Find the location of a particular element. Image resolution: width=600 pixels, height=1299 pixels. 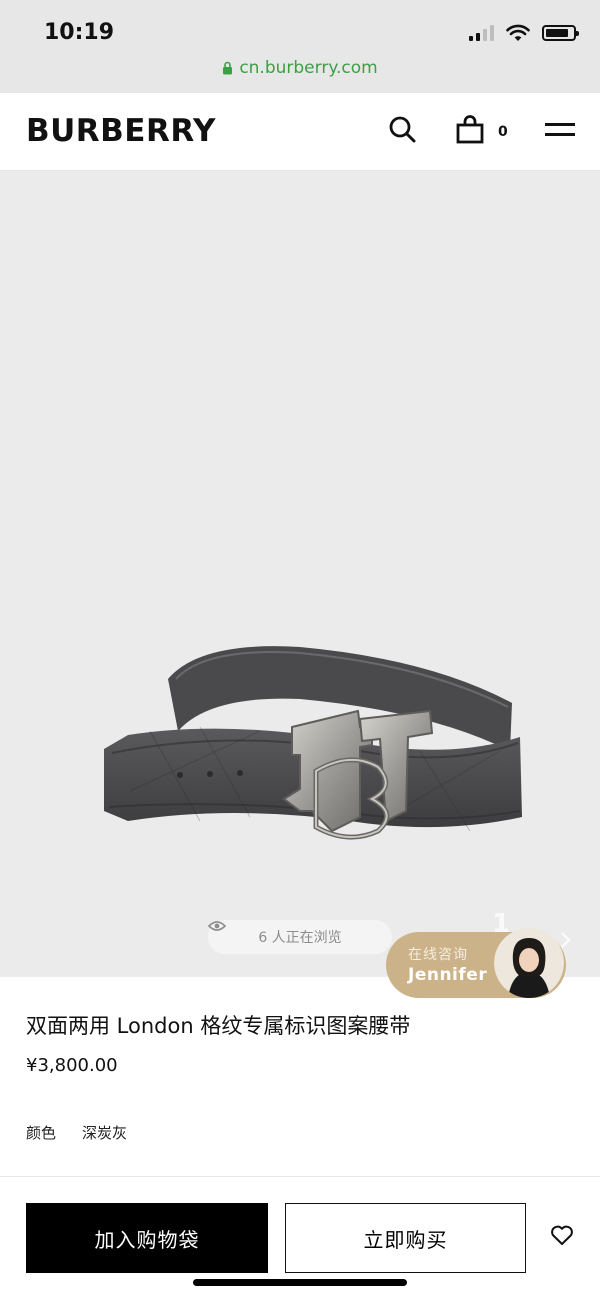

bag-button is located at coordinates (470, 132).